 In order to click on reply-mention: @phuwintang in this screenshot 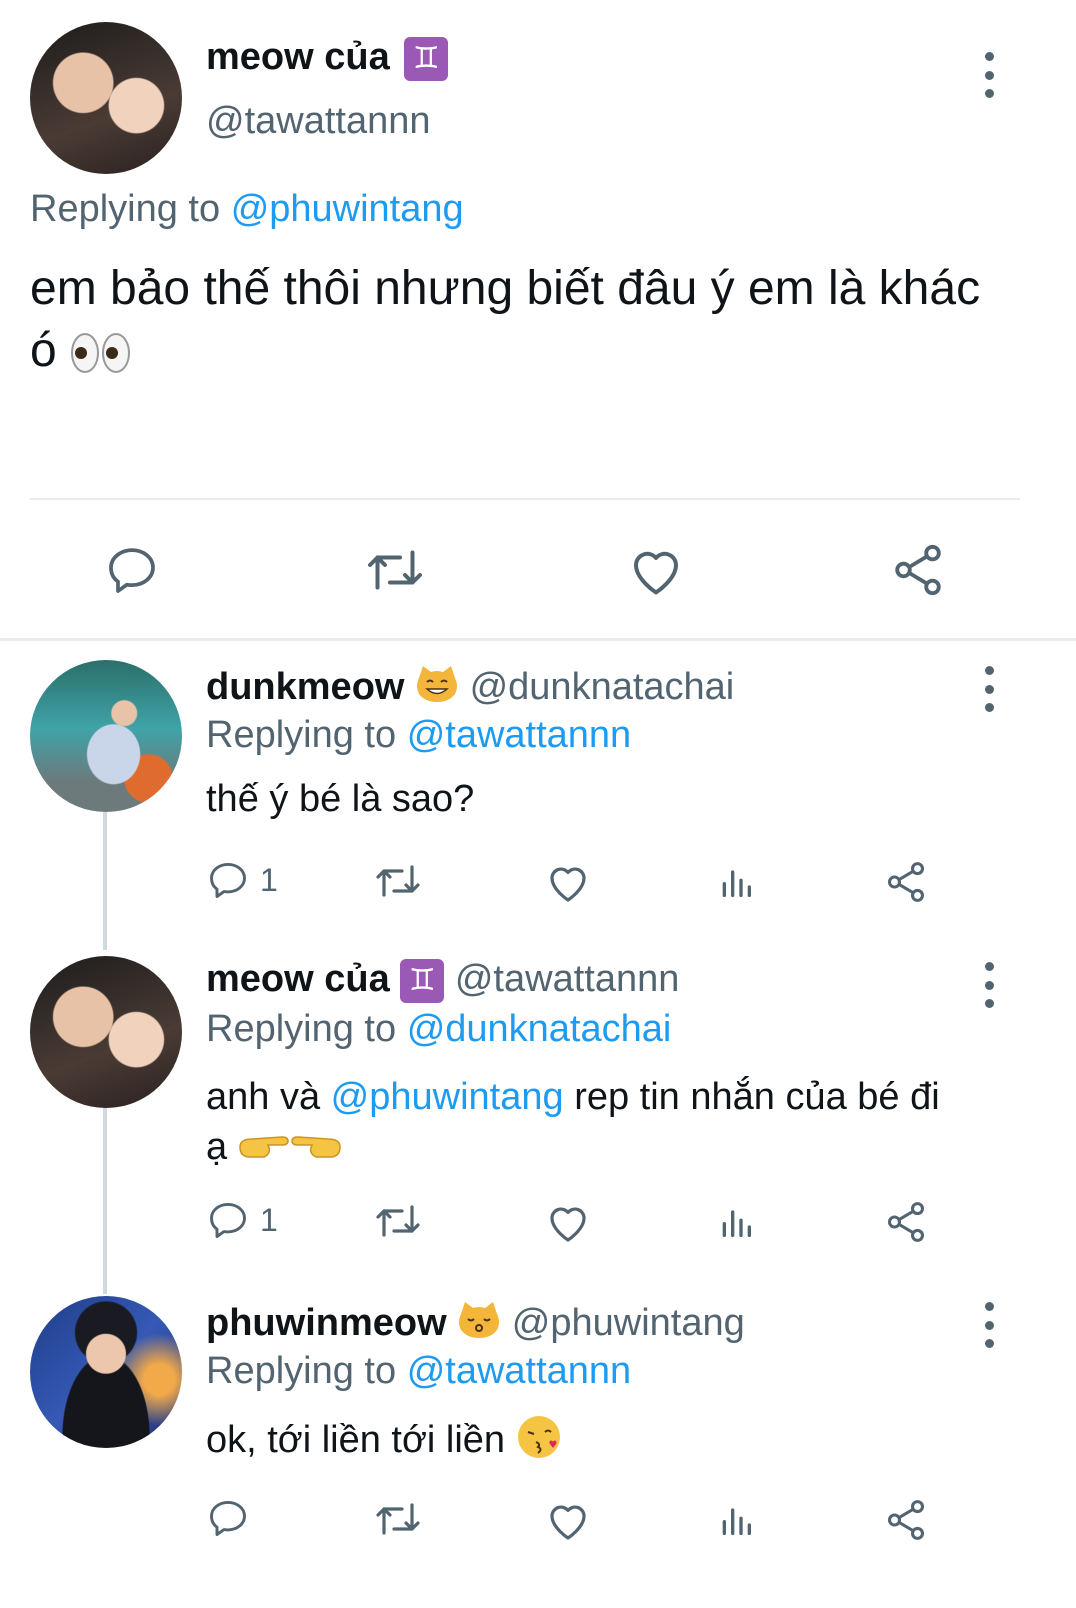, I will do `click(447, 1097)`.